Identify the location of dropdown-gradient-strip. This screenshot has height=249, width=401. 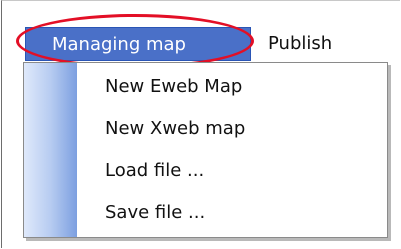
(50, 150).